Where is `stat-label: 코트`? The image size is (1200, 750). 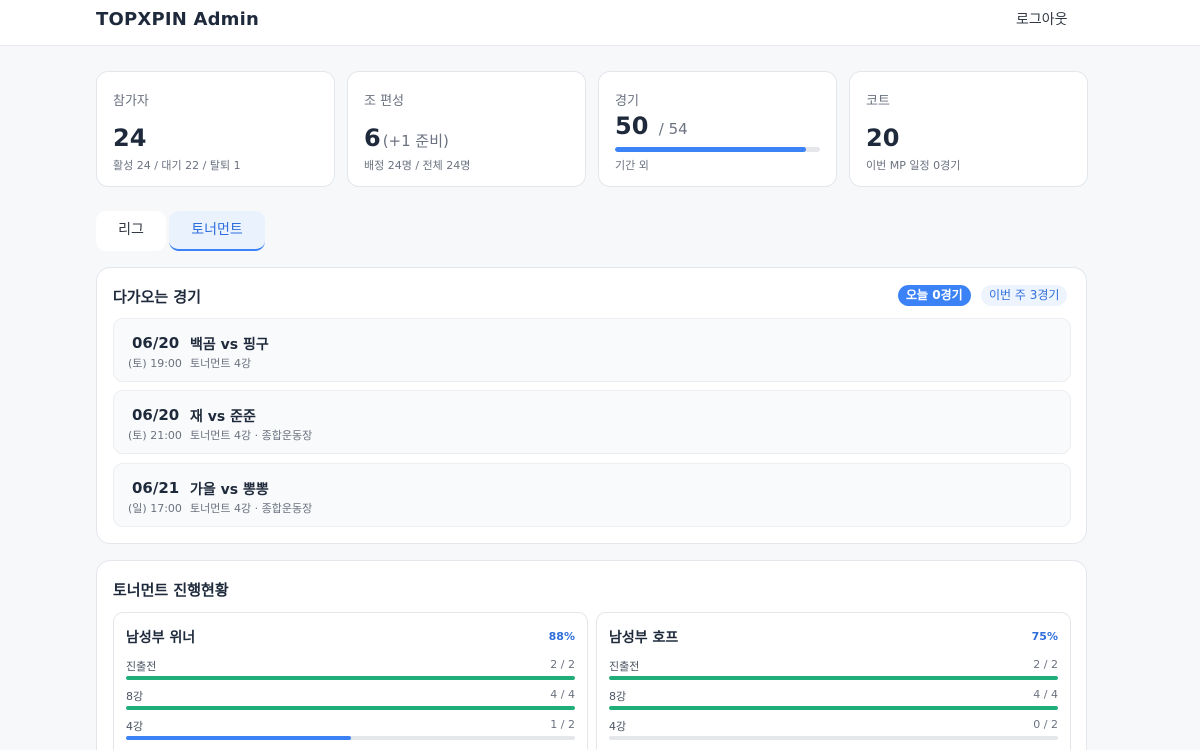 stat-label: 코트 is located at coordinates (878, 101).